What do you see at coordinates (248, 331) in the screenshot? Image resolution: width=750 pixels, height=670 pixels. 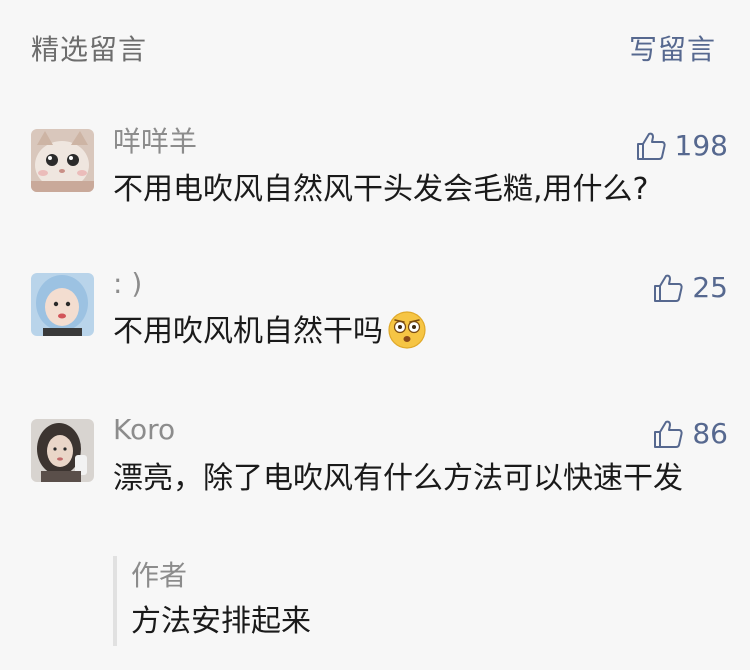 I see `comment-content: 不用吹风机自然干吗` at bounding box center [248, 331].